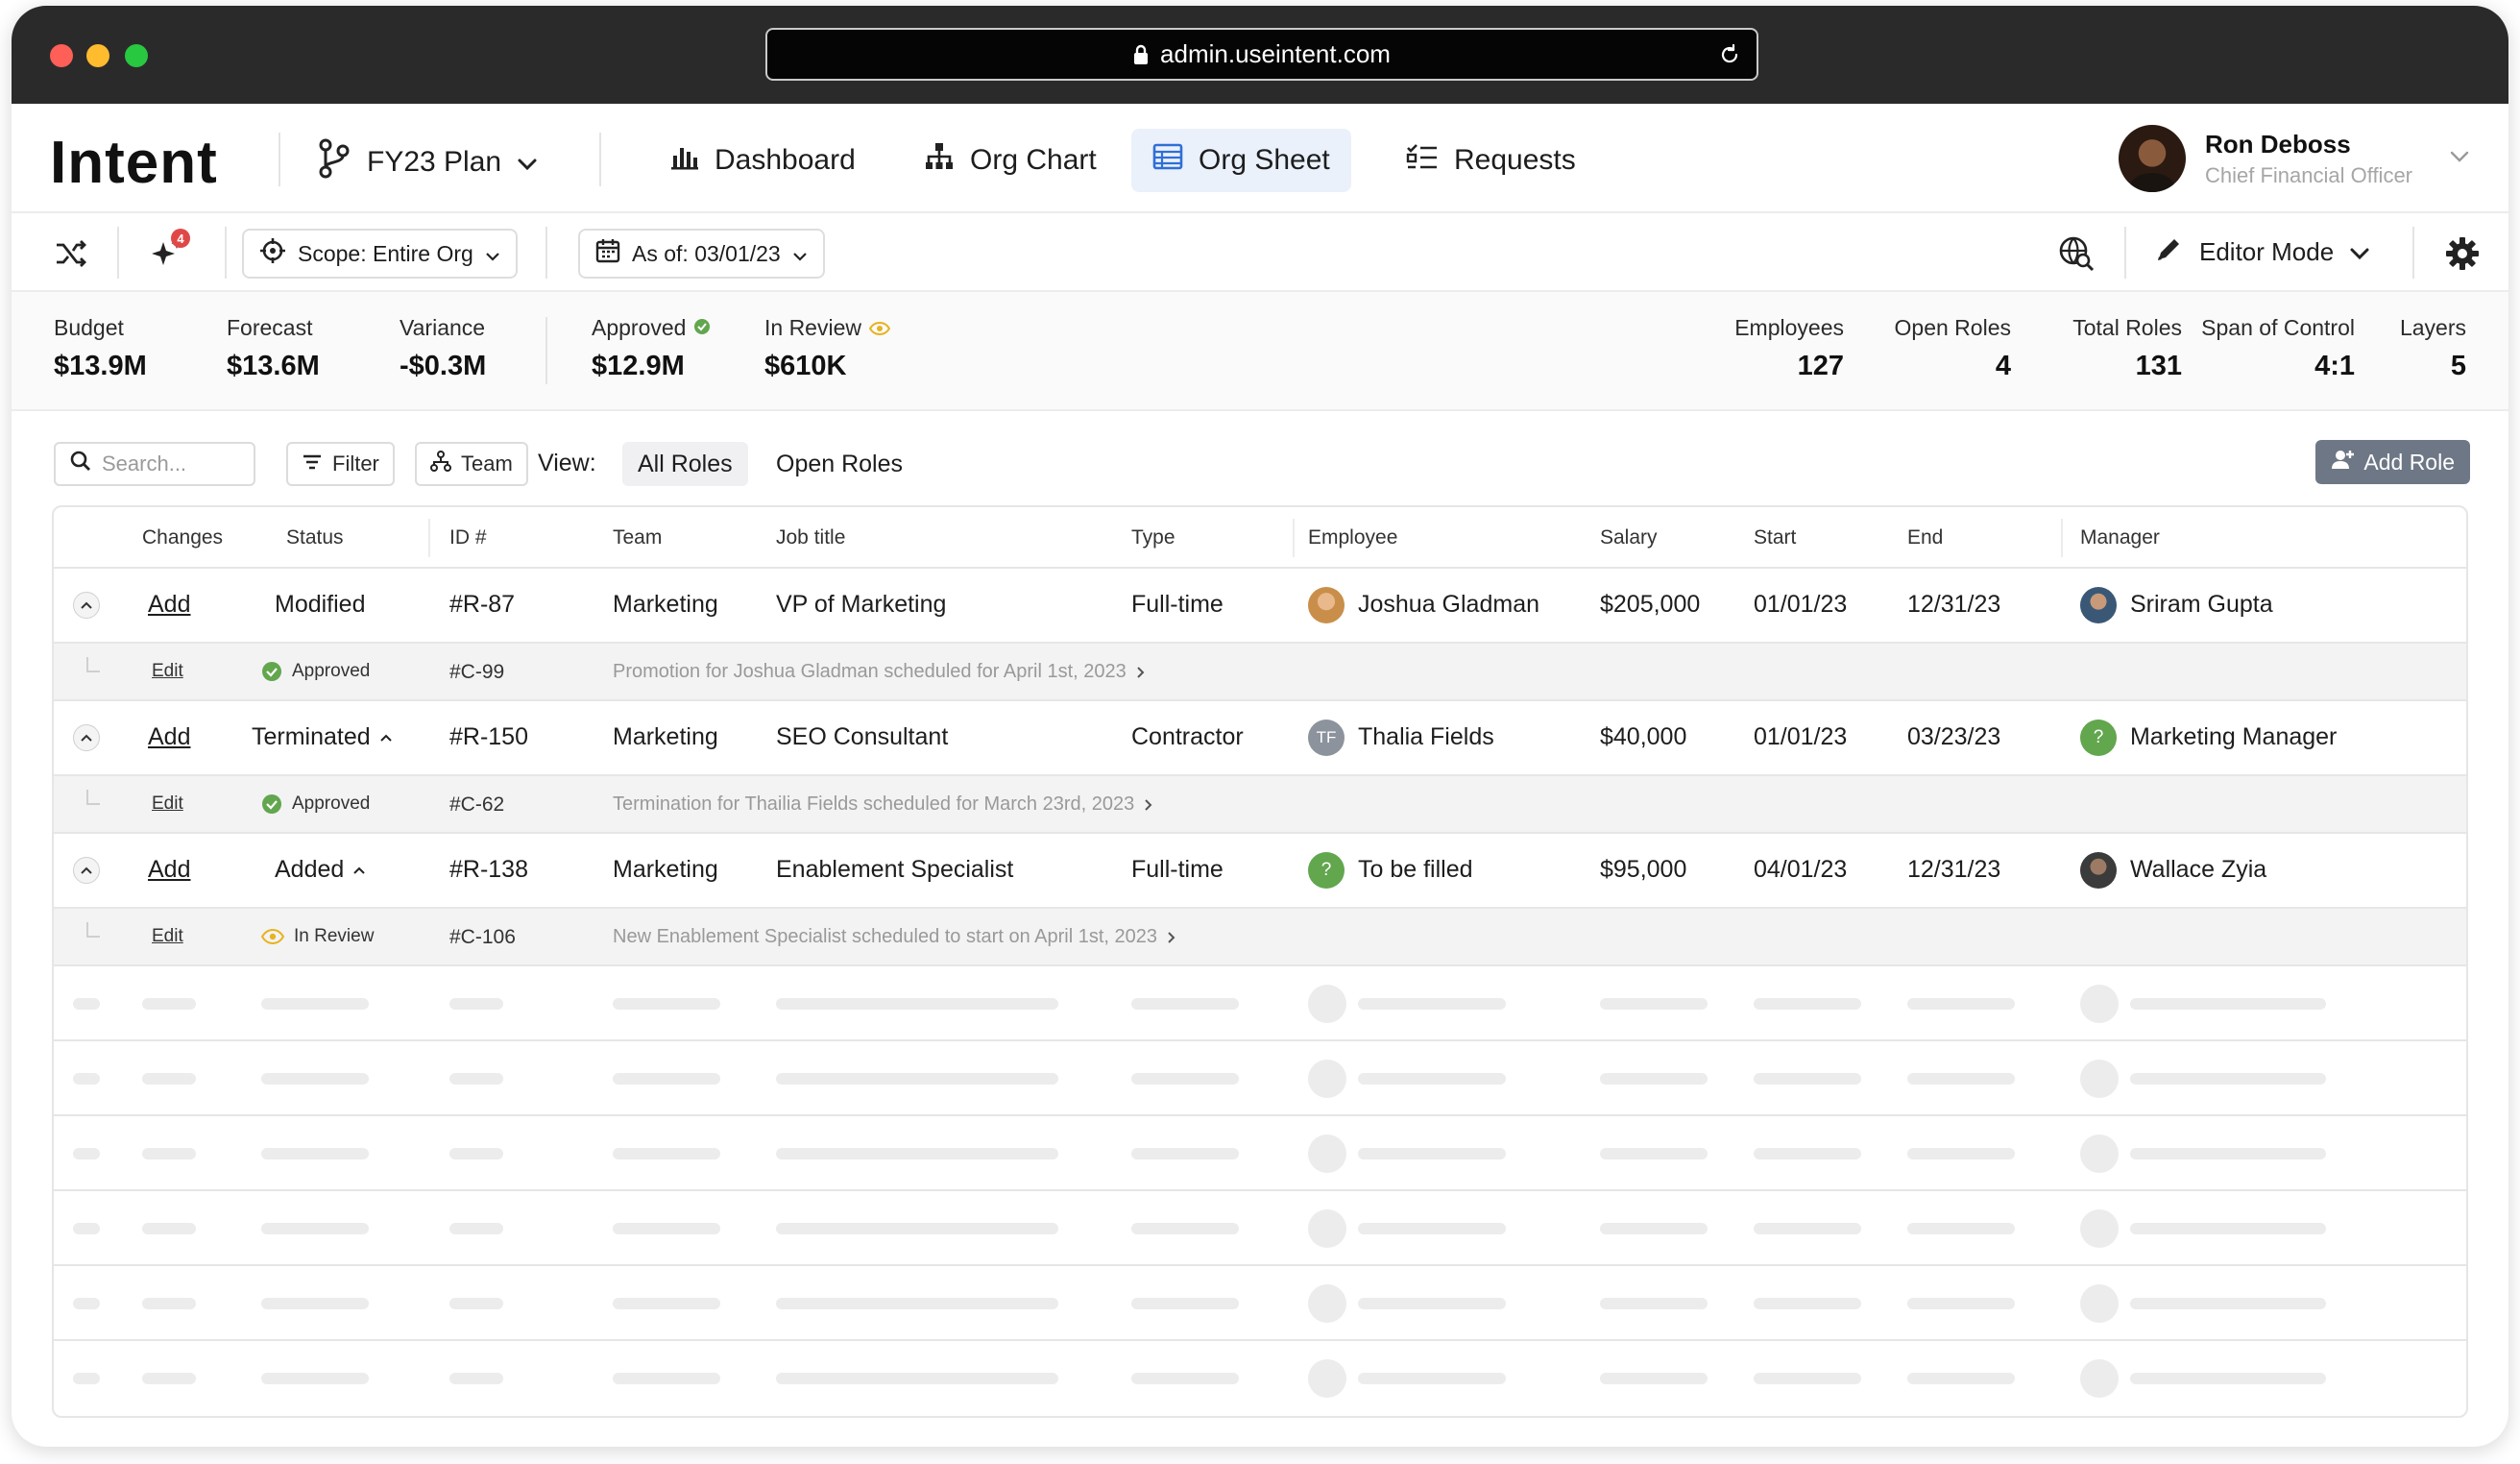  What do you see at coordinates (321, 870) in the screenshot?
I see `status-dropdown: Added` at bounding box center [321, 870].